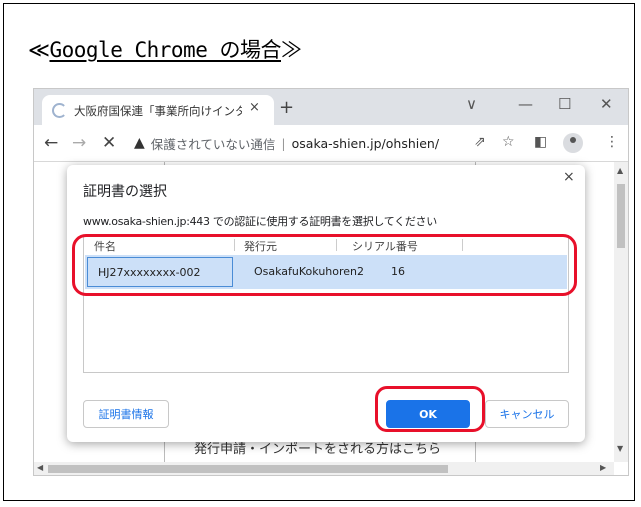  What do you see at coordinates (248, 469) in the screenshot?
I see `horizontal-scroll-thumb` at bounding box center [248, 469].